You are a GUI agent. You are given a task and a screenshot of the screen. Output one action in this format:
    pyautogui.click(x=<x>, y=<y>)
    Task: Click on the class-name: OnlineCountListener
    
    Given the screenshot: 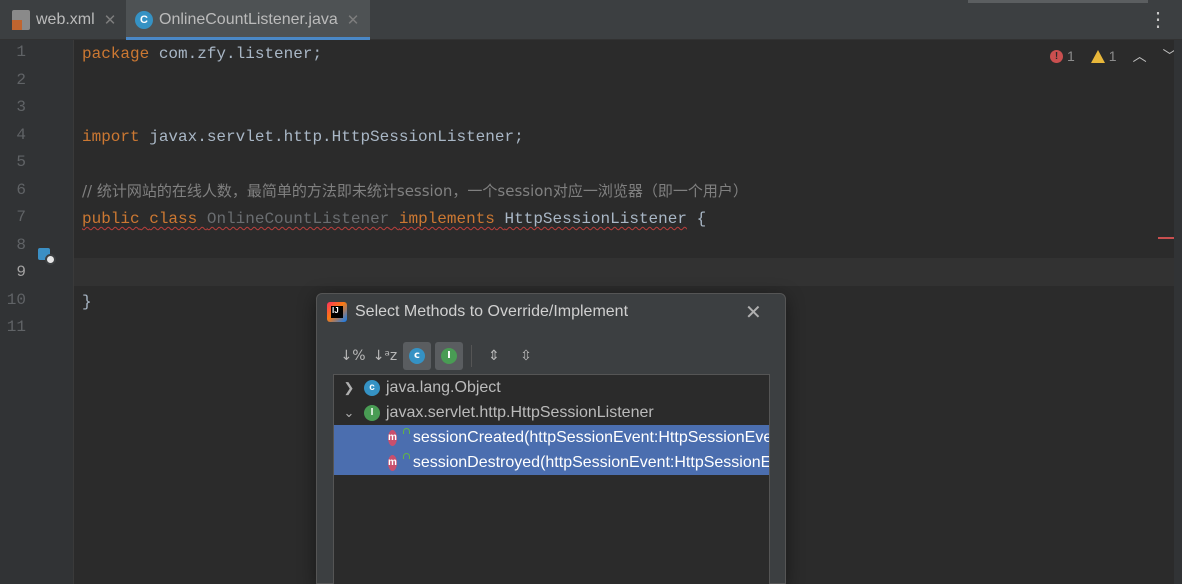 What is the action you would take?
    pyautogui.click(x=298, y=219)
    